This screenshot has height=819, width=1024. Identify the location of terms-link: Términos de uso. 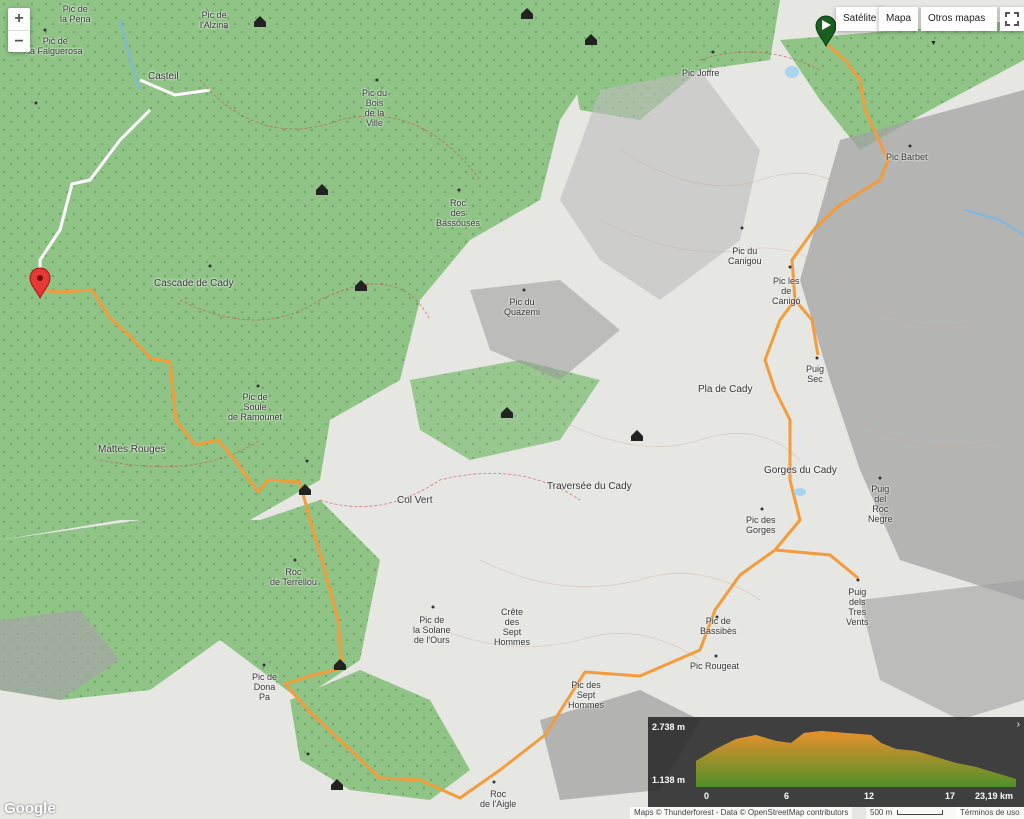
(990, 813).